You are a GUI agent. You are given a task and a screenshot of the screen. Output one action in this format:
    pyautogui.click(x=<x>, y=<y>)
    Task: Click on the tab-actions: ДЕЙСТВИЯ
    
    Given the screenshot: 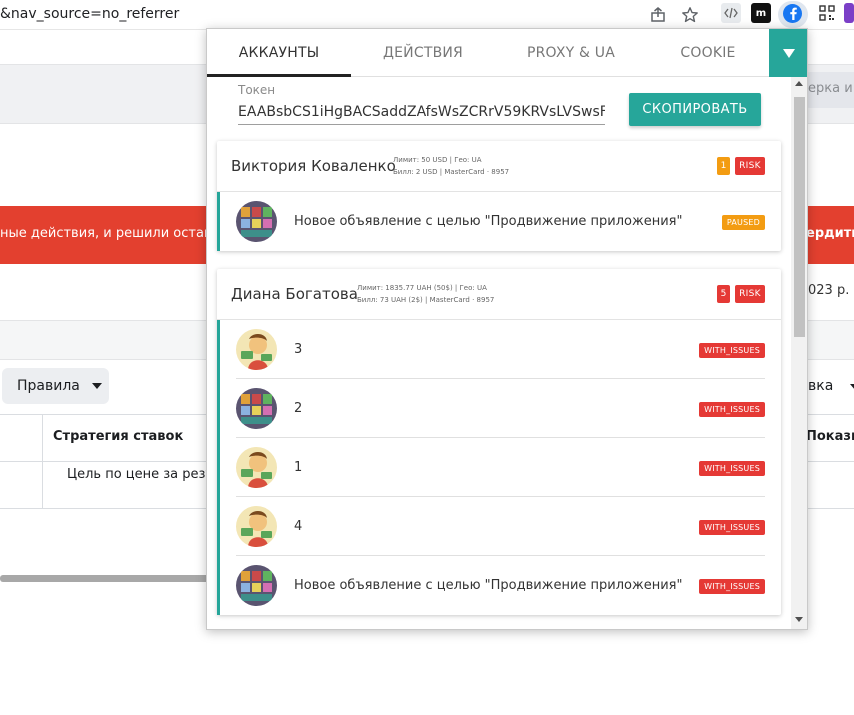 What is the action you would take?
    pyautogui.click(x=423, y=53)
    